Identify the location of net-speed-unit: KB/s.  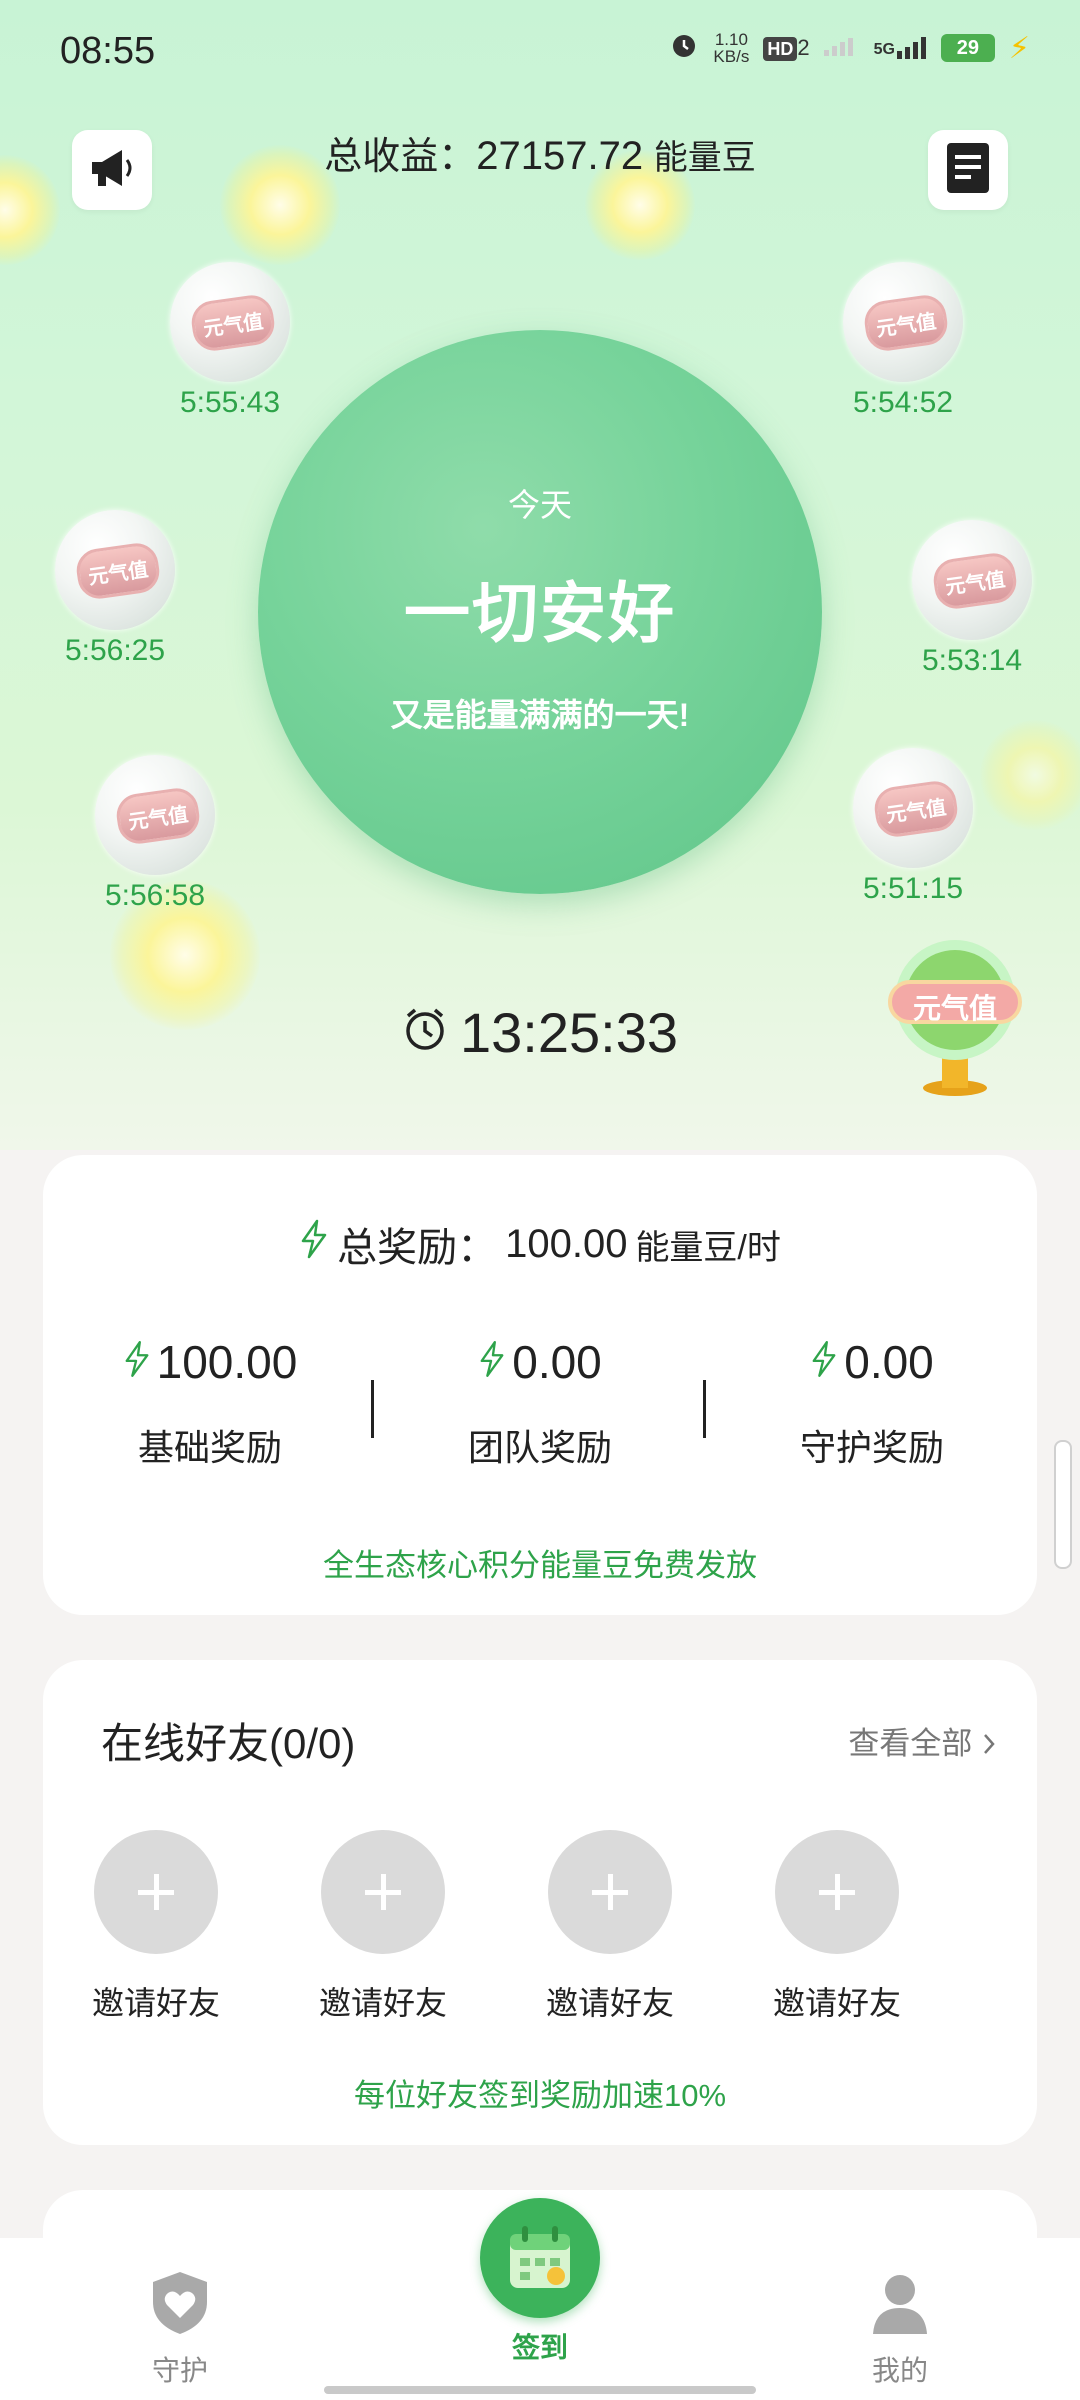
(731, 56).